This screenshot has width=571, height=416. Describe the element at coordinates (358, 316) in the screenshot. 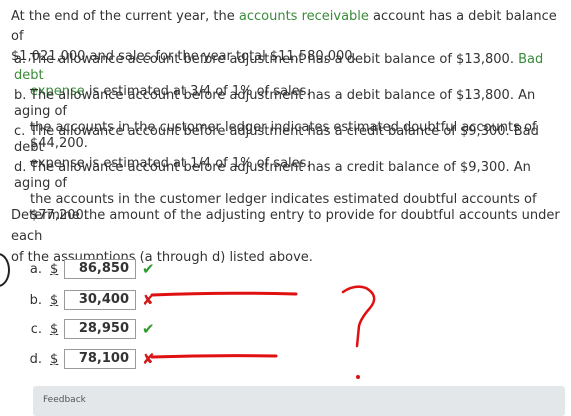

I see `red-question-mark` at that location.